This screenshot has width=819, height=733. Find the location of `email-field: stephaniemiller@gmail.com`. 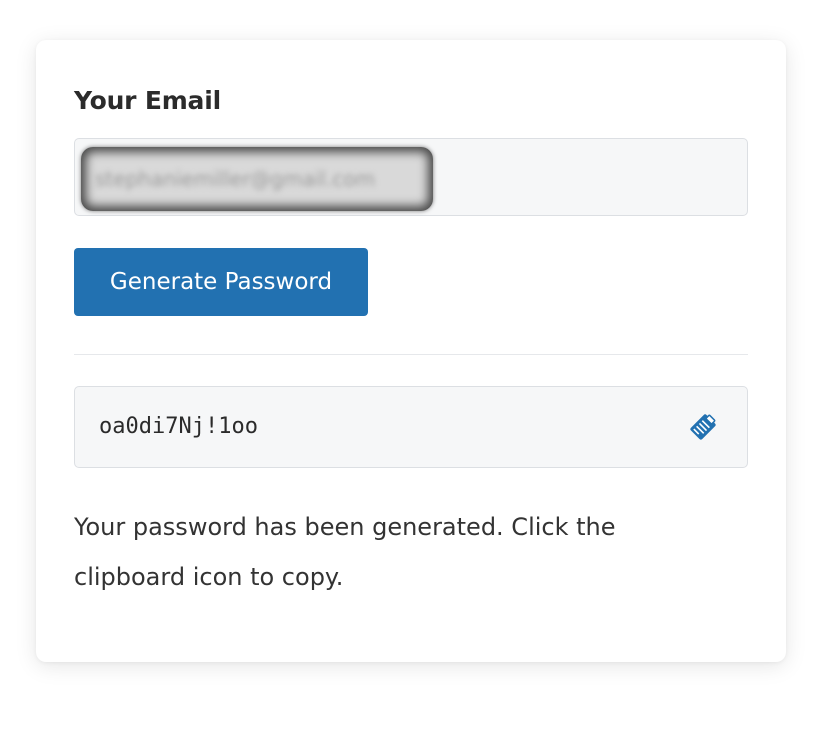

email-field: stephaniemiller@gmail.com is located at coordinates (411, 177).